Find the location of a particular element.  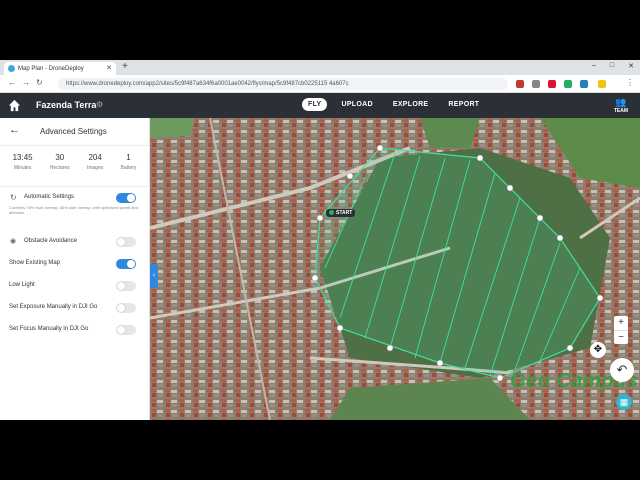

back-arrow-icon: ← is located at coordinates (14, 130).